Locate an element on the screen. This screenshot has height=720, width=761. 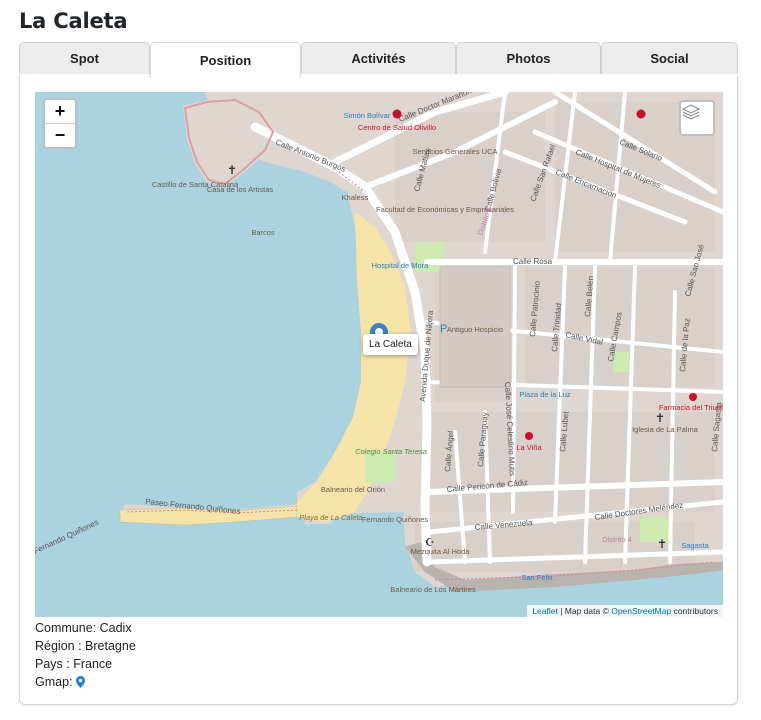
leaflet-link: Leaflet is located at coordinates (545, 611).